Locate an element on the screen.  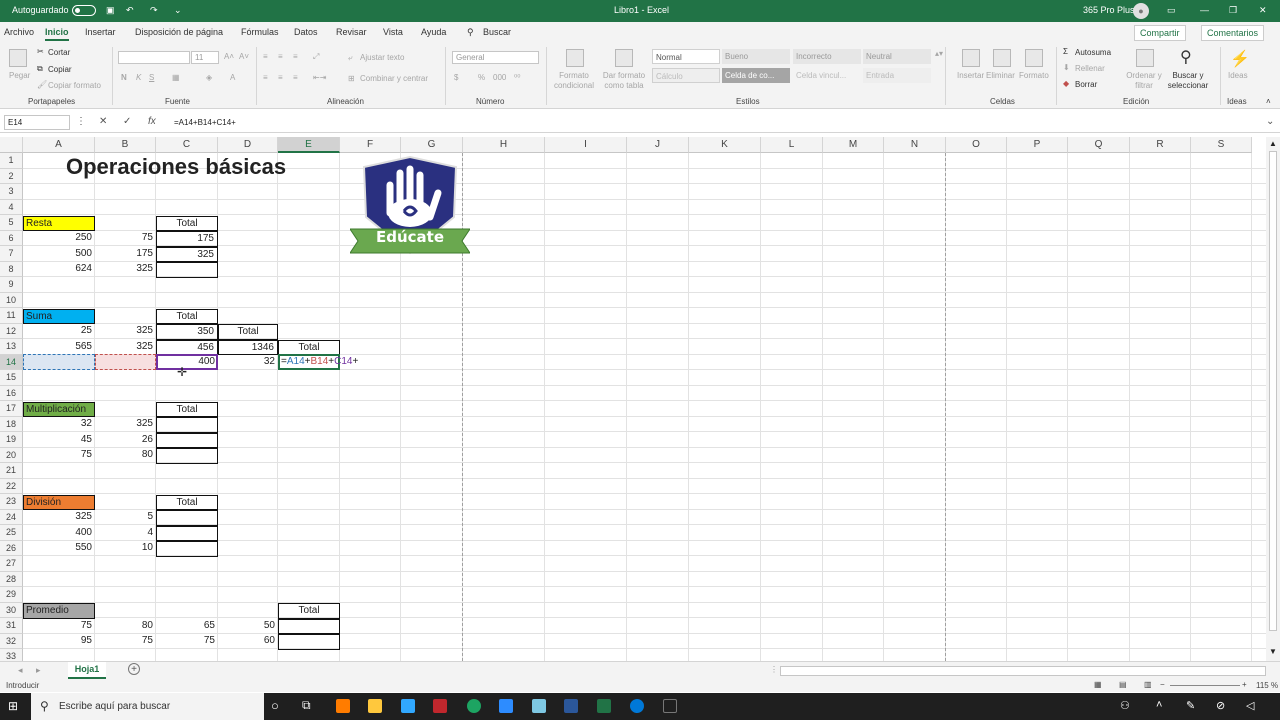
currency-icon: $ is located at coordinates (456, 77).